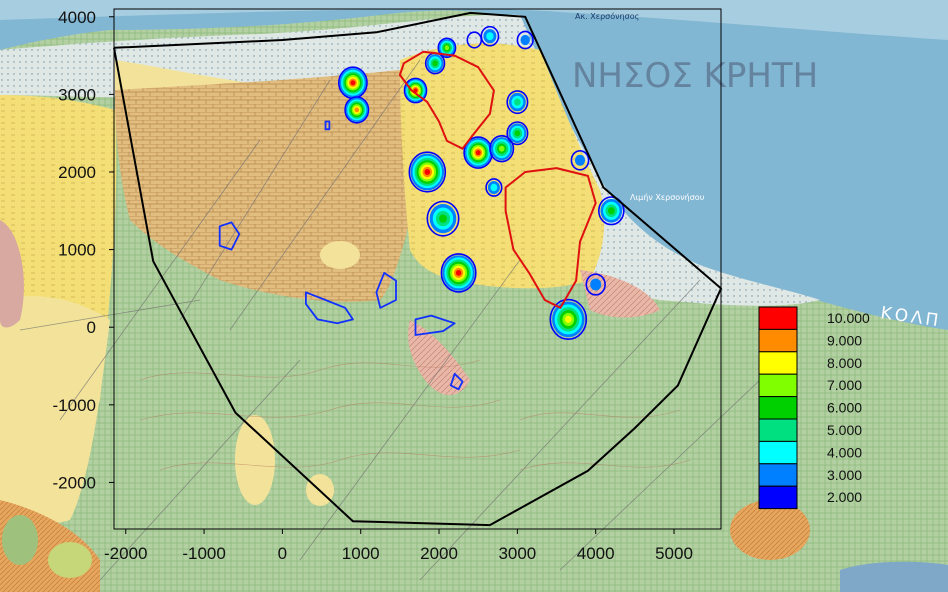 The image size is (948, 592). What do you see at coordinates (674, 553) in the screenshot?
I see `x-tick-label: 5000` at bounding box center [674, 553].